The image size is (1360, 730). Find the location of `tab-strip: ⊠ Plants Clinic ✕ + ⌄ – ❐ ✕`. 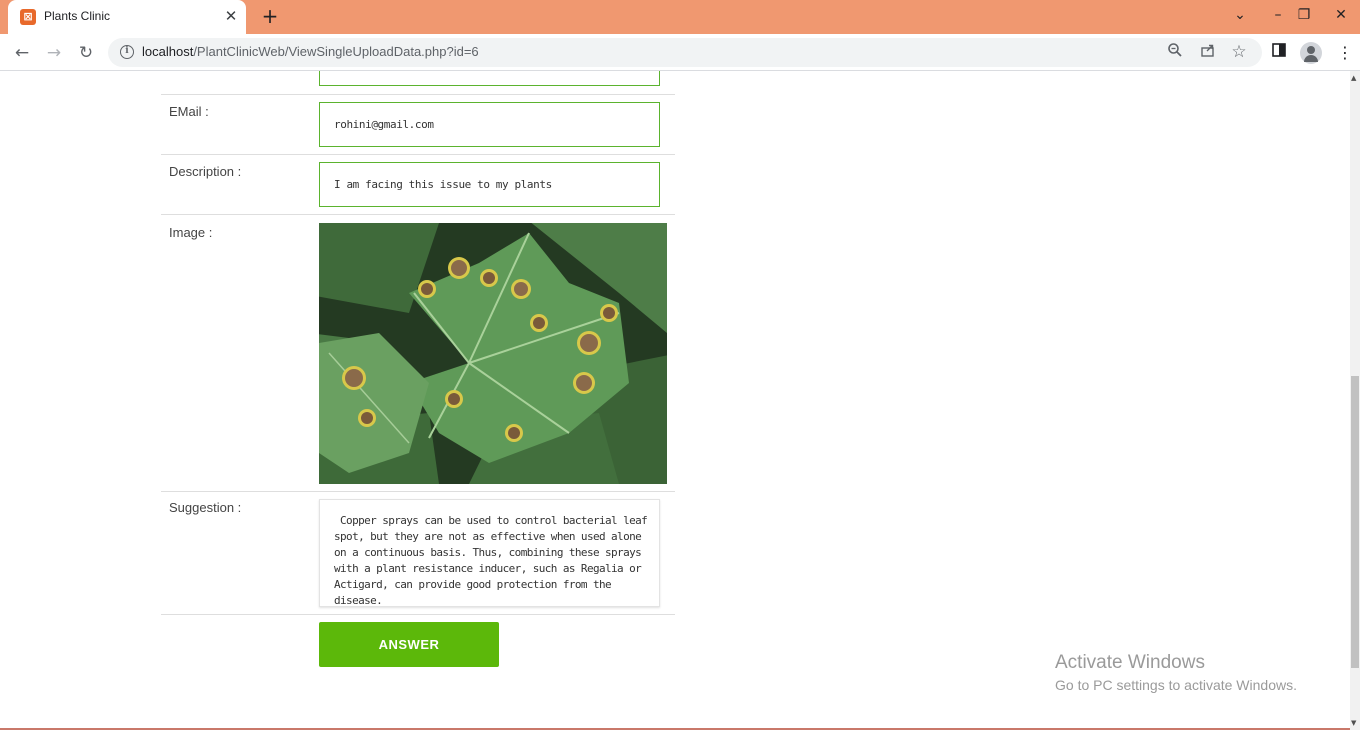

tab-strip: ⊠ Plants Clinic ✕ + ⌄ – ❐ ✕ is located at coordinates (680, 17).